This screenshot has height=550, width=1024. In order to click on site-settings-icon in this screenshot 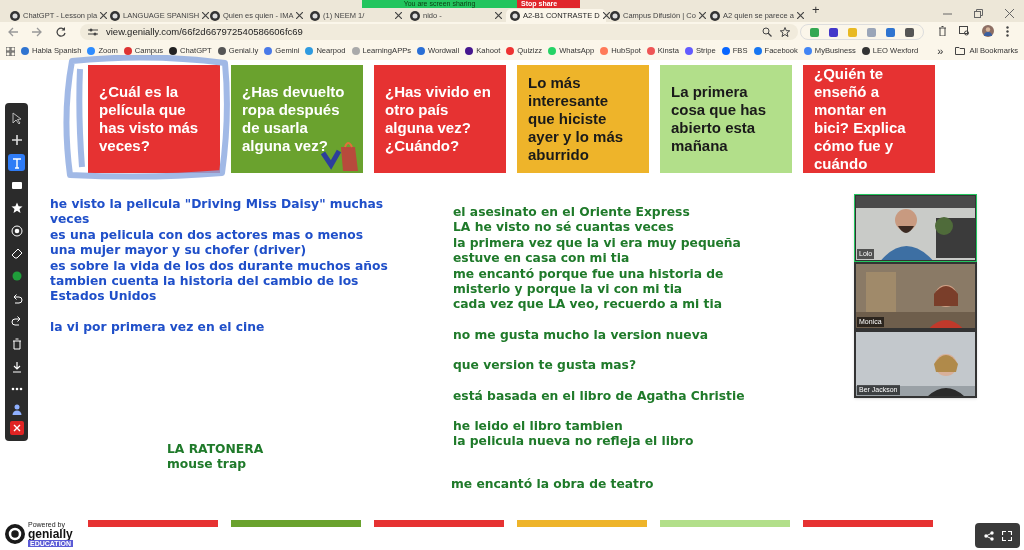, I will do `click(93, 32)`.